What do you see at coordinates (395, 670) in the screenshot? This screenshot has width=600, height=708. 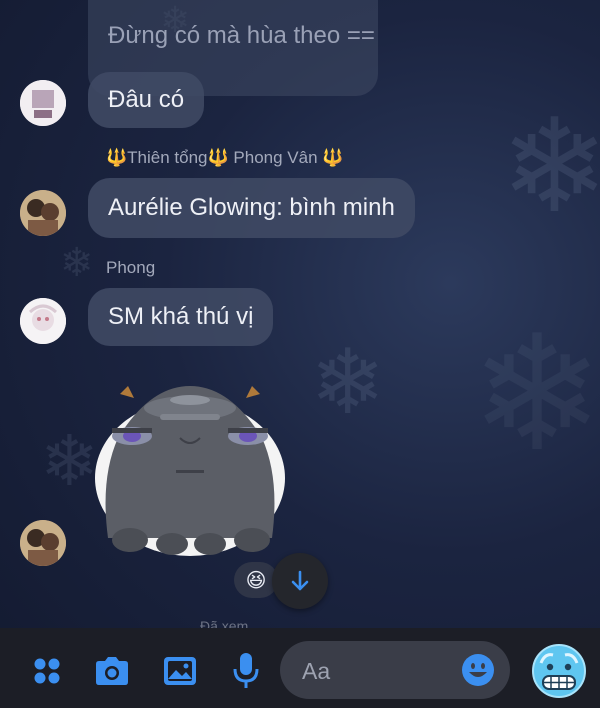 I see `message-input: Aa` at bounding box center [395, 670].